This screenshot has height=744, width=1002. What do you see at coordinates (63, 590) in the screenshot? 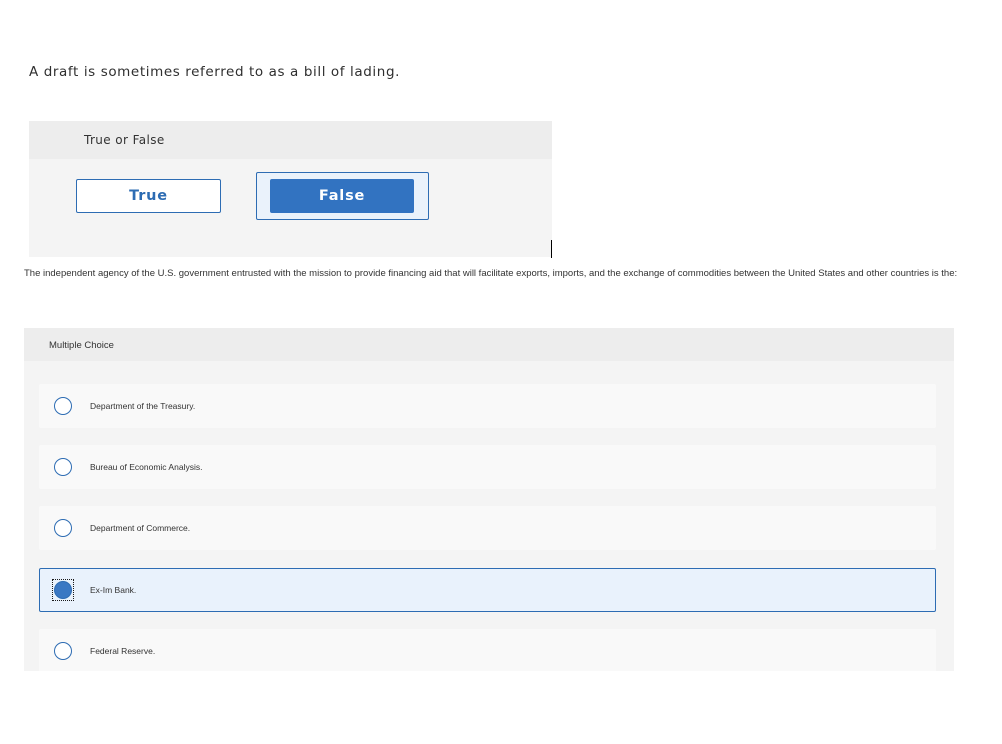
I see `radio-filled-icon` at bounding box center [63, 590].